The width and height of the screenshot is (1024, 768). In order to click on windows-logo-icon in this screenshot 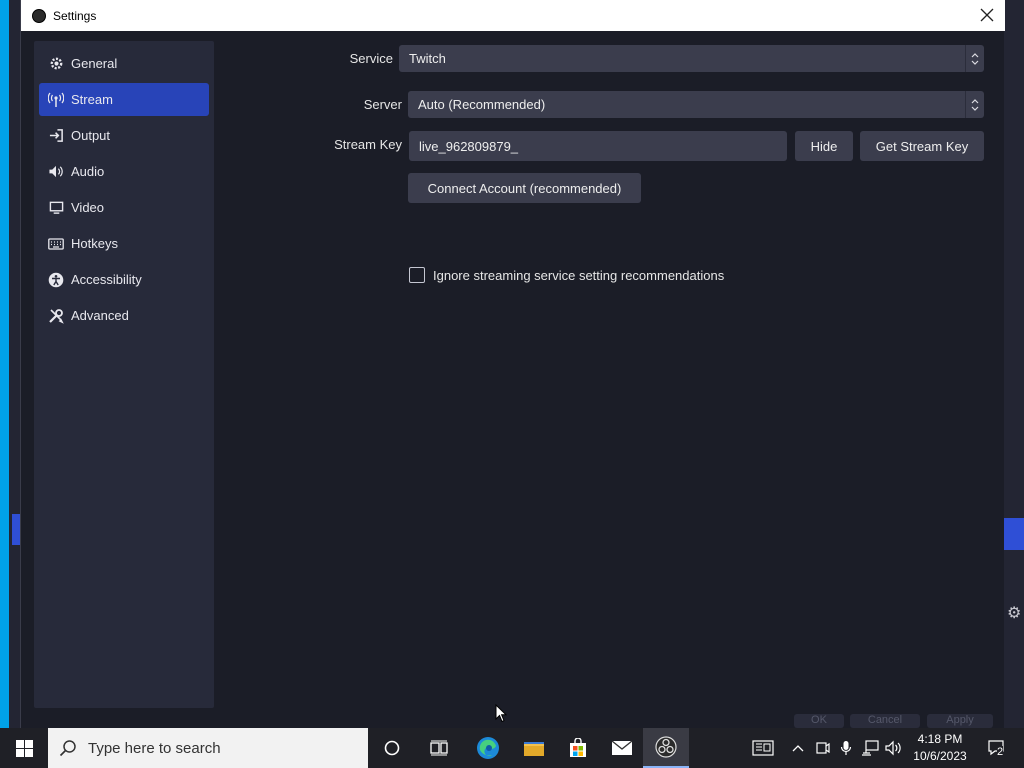, I will do `click(24, 748)`.